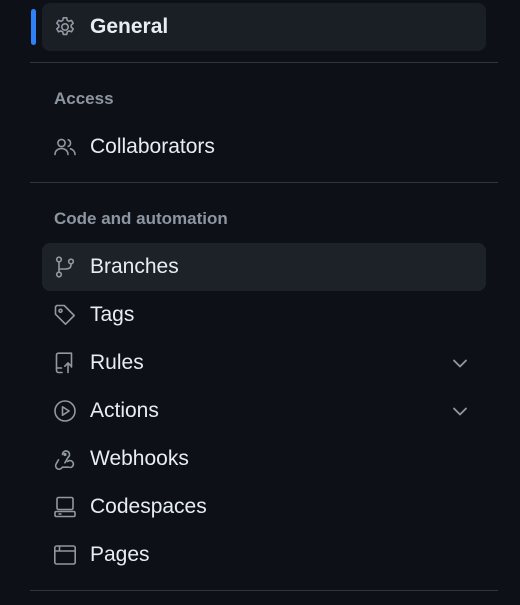 This screenshot has height=605, width=520. What do you see at coordinates (117, 362) in the screenshot?
I see `sidebar-item-label: Rules` at bounding box center [117, 362].